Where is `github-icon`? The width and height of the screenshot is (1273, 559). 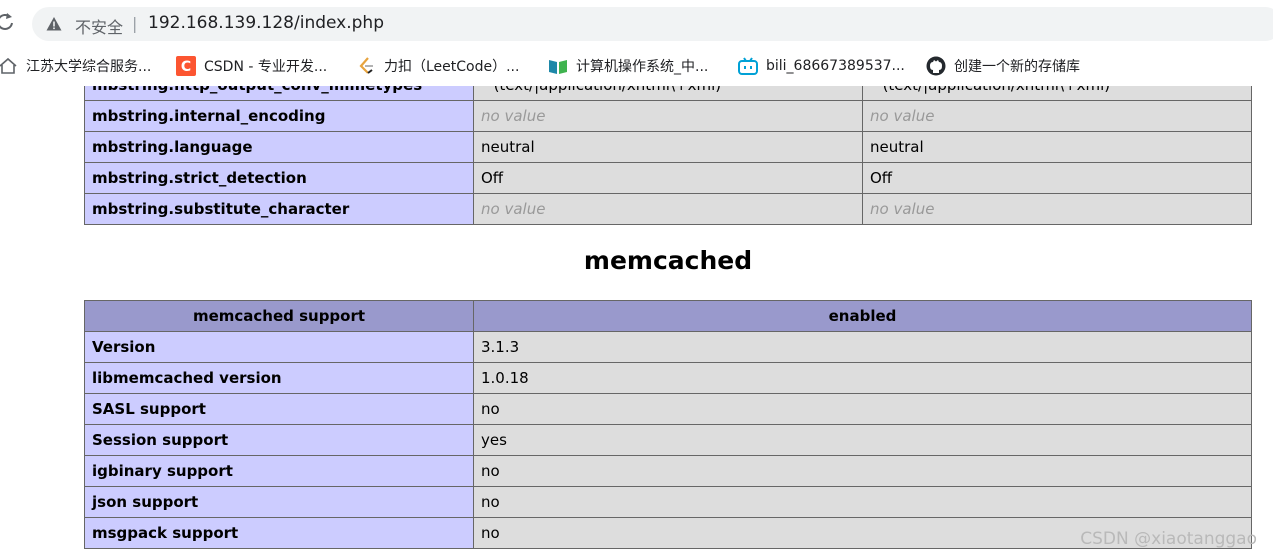
github-icon is located at coordinates (936, 66).